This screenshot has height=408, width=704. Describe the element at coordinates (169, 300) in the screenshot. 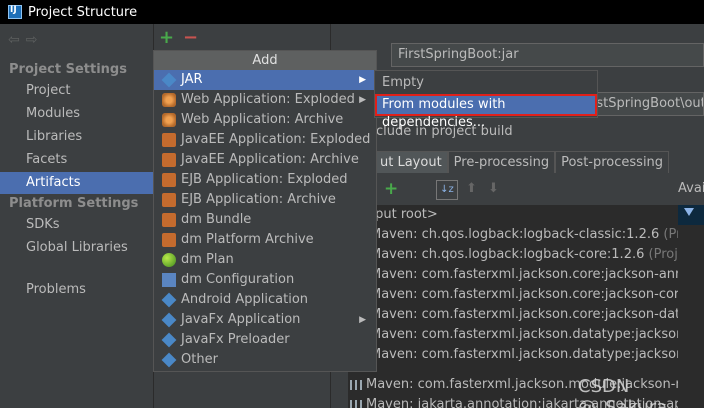

I see `android-icon` at that location.